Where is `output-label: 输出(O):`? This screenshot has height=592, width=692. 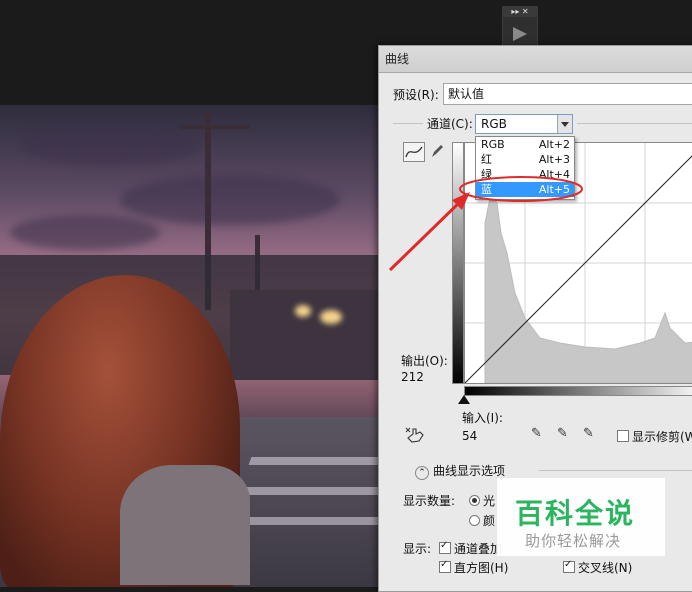 output-label: 输出(O): is located at coordinates (424, 361).